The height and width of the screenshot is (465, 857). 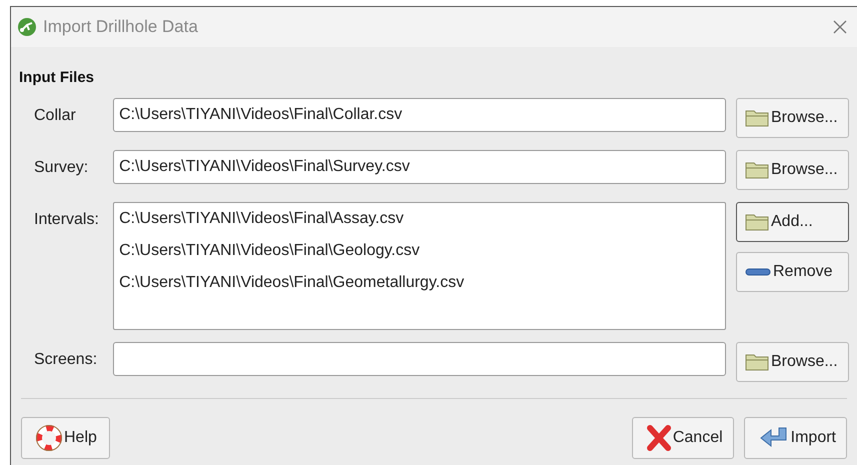 I want to click on button: Import, so click(x=795, y=437).